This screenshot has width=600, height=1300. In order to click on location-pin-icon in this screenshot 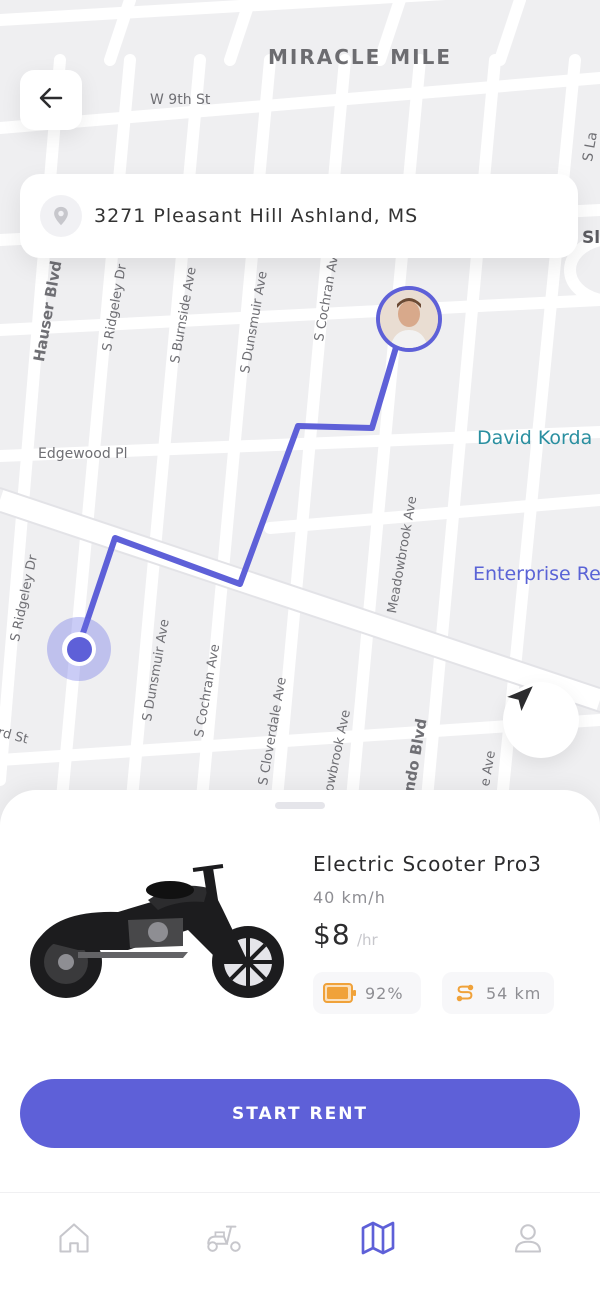, I will do `click(61, 216)`.